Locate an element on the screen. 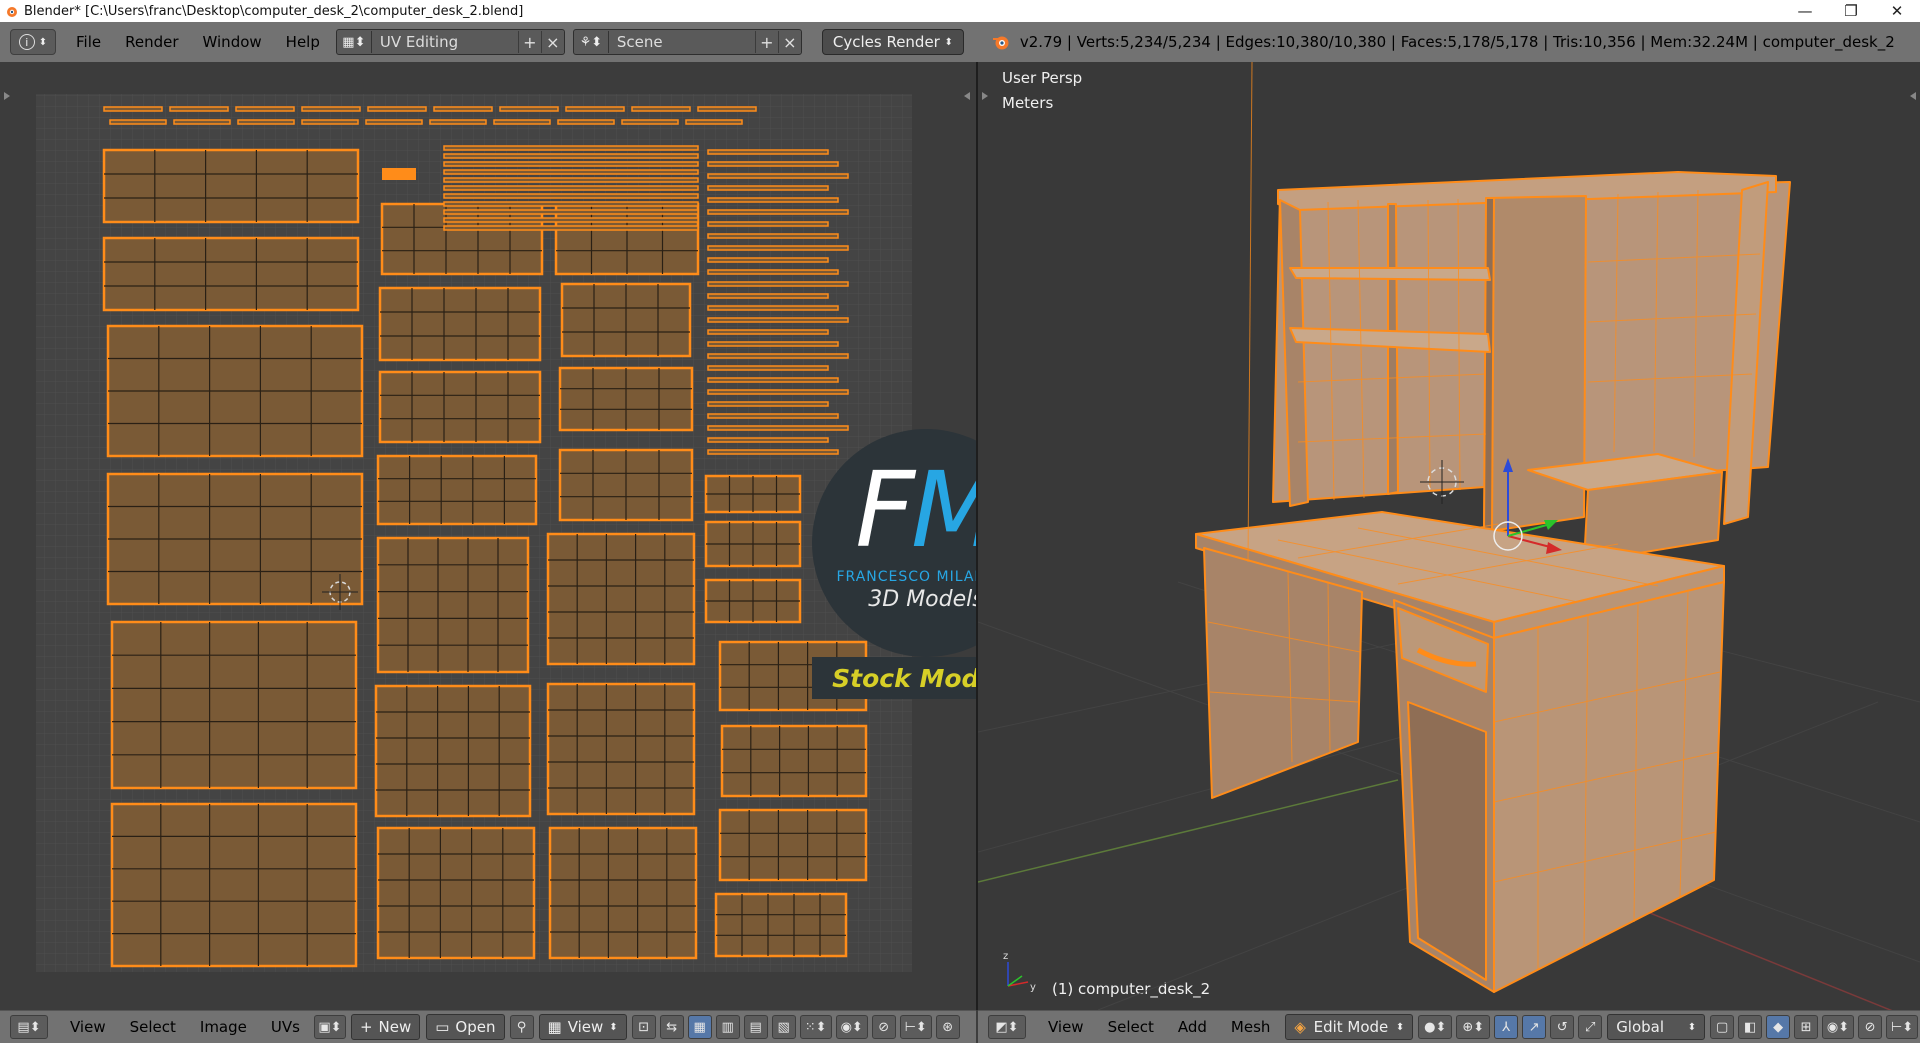 The width and height of the screenshot is (1920, 1043). vp-menu-select: Select is located at coordinates (1131, 1027).